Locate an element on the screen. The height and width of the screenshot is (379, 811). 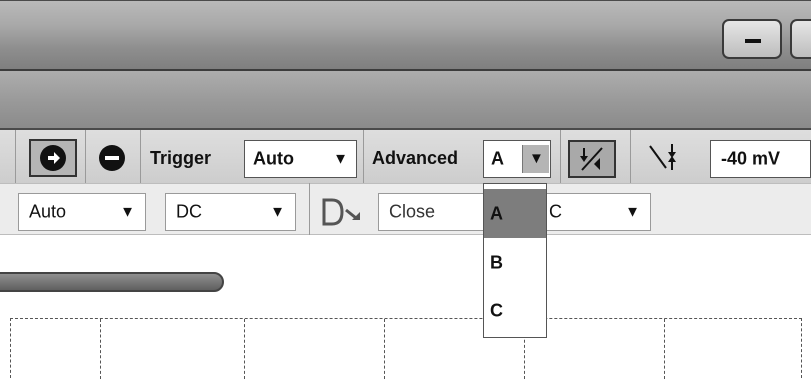
advanced-channel-select: A ▼ is located at coordinates (517, 159).